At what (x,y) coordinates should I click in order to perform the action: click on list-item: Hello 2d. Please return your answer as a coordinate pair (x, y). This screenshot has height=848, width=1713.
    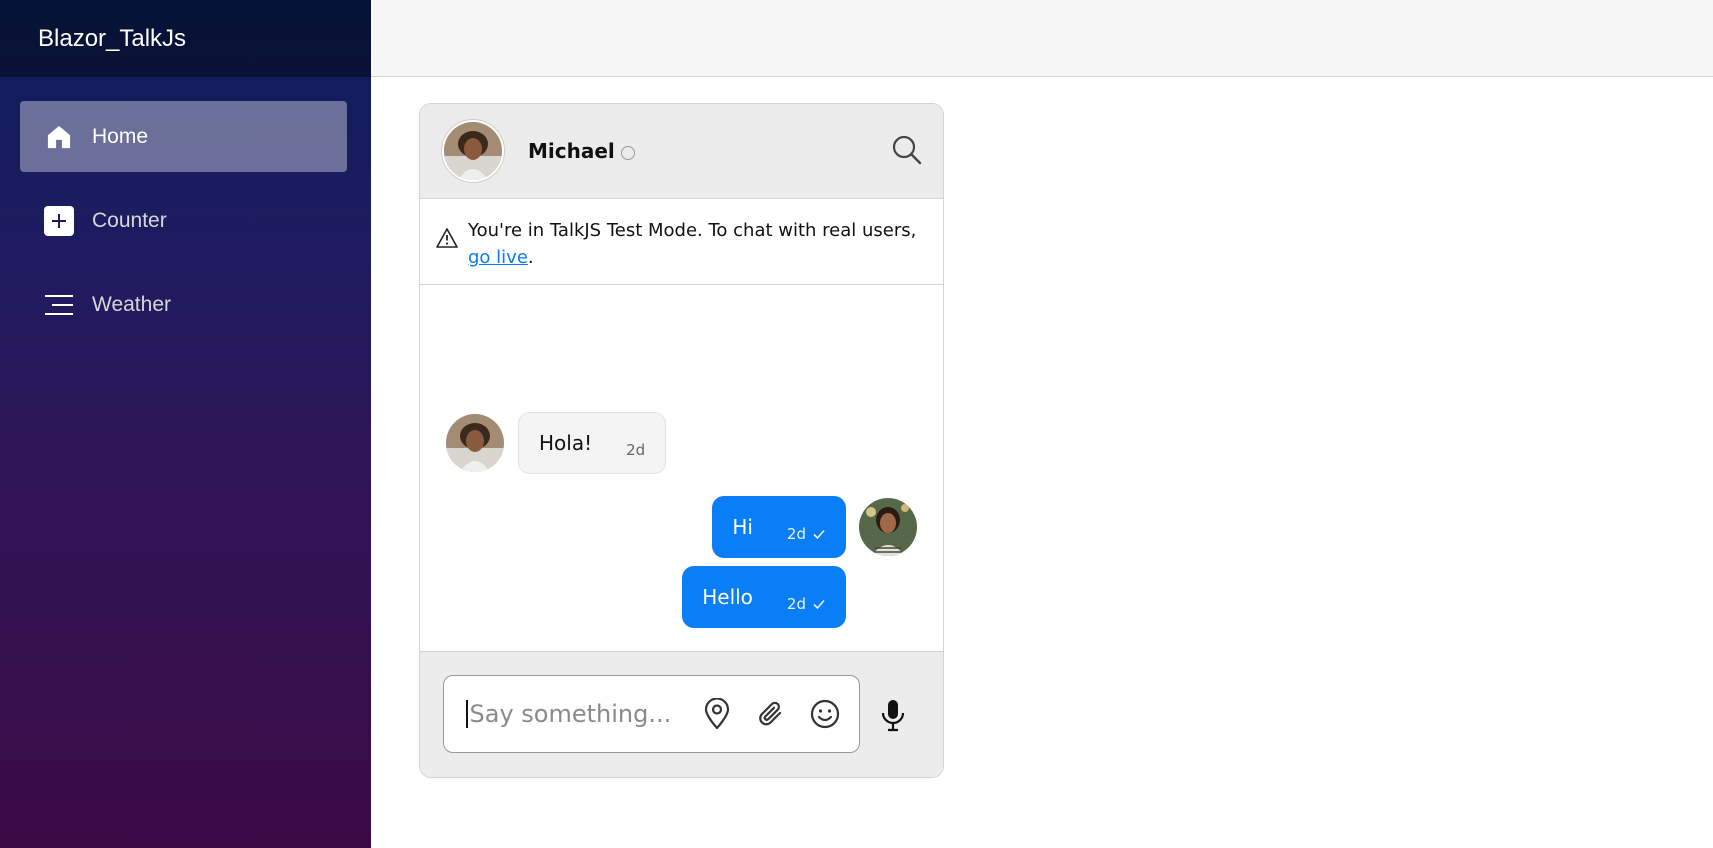
    Looking at the image, I should click on (764, 597).